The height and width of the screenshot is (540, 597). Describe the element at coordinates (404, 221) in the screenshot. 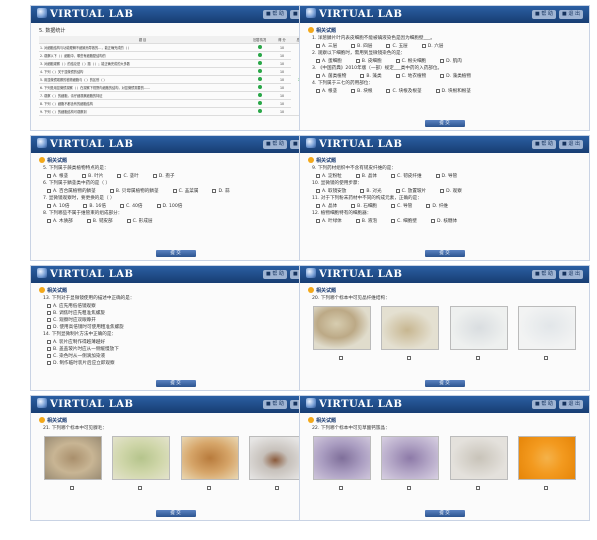

I see `option: C. 细胞壁` at that location.